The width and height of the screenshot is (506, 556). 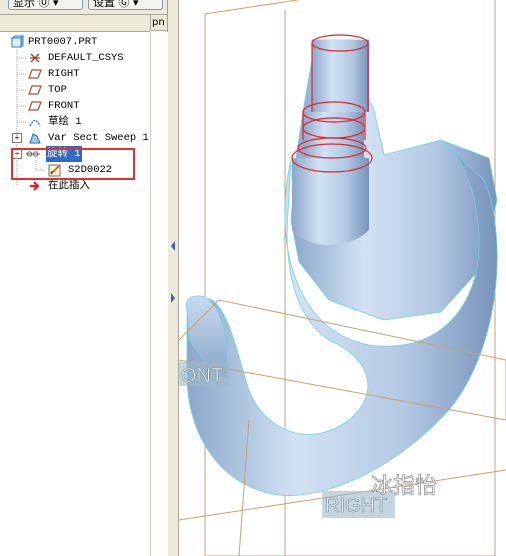 What do you see at coordinates (173, 246) in the screenshot?
I see `collapse-left-arrow-icon` at bounding box center [173, 246].